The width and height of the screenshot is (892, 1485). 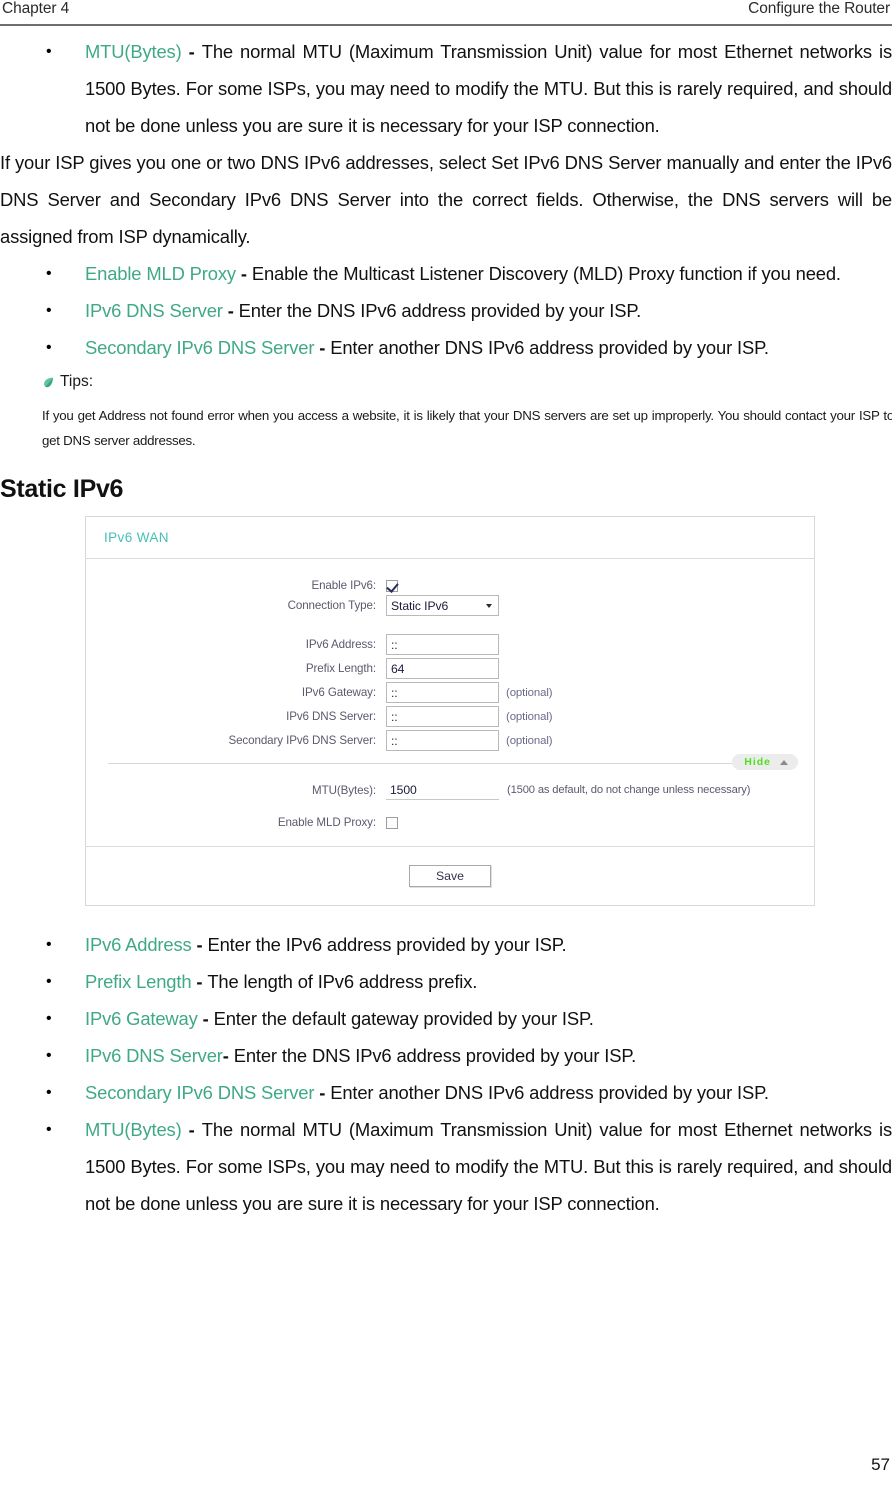 I want to click on enable-ipv6-checkbox, so click(x=392, y=585).